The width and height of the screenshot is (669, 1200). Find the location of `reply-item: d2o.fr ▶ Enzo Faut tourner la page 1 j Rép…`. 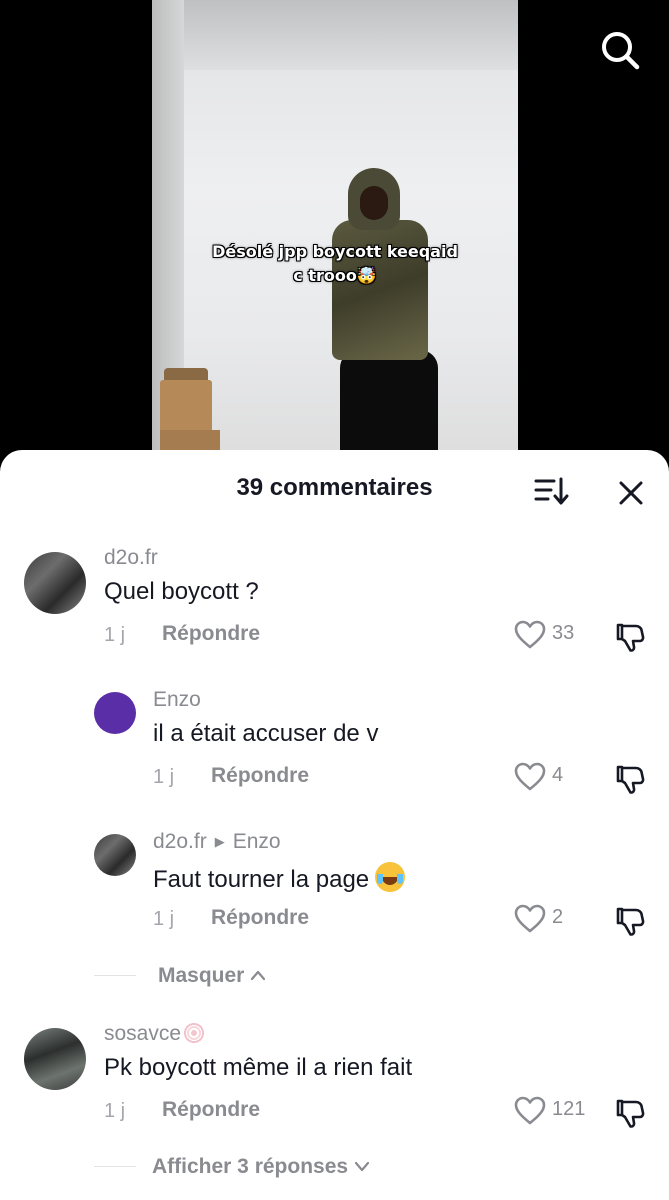

reply-item: d2o.fr ▶ Enzo Faut tourner la page 1 j Rép… is located at coordinates (334, 883).